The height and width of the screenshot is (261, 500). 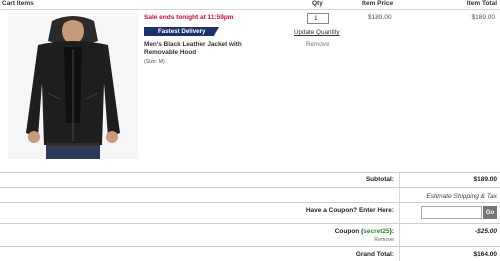 I want to click on column-divider, so click(x=399, y=216).